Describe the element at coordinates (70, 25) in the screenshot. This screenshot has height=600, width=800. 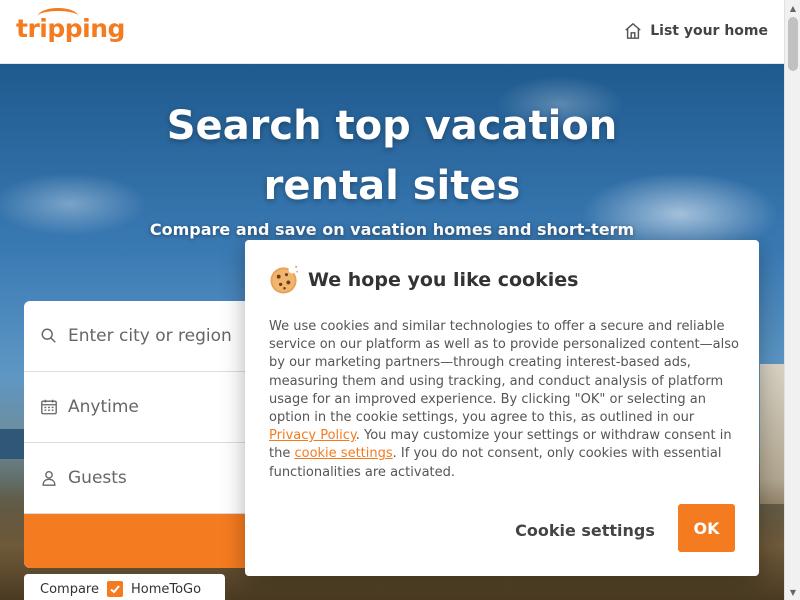
I see `tripping-logo: tripping` at that location.